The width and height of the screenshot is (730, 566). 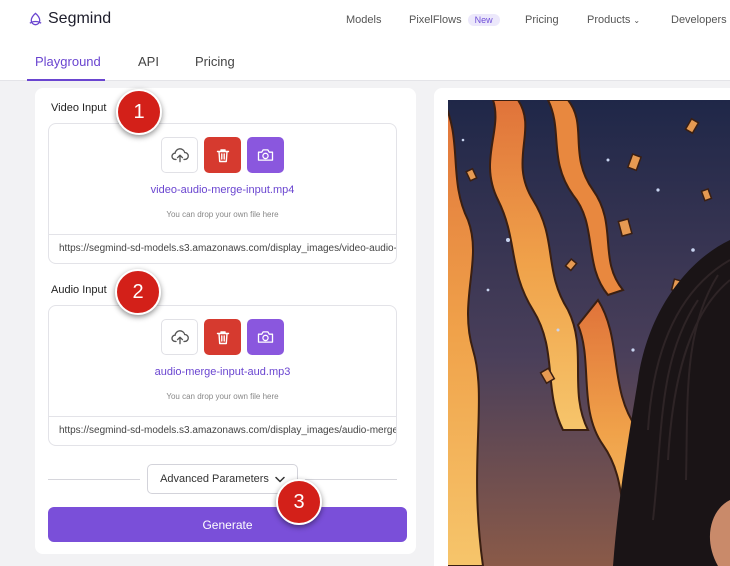 I want to click on callout-2: 2, so click(x=138, y=292).